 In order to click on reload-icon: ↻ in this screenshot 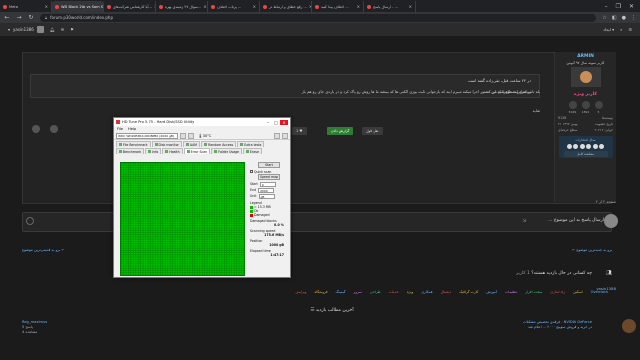, I will do `click(31, 17)`.